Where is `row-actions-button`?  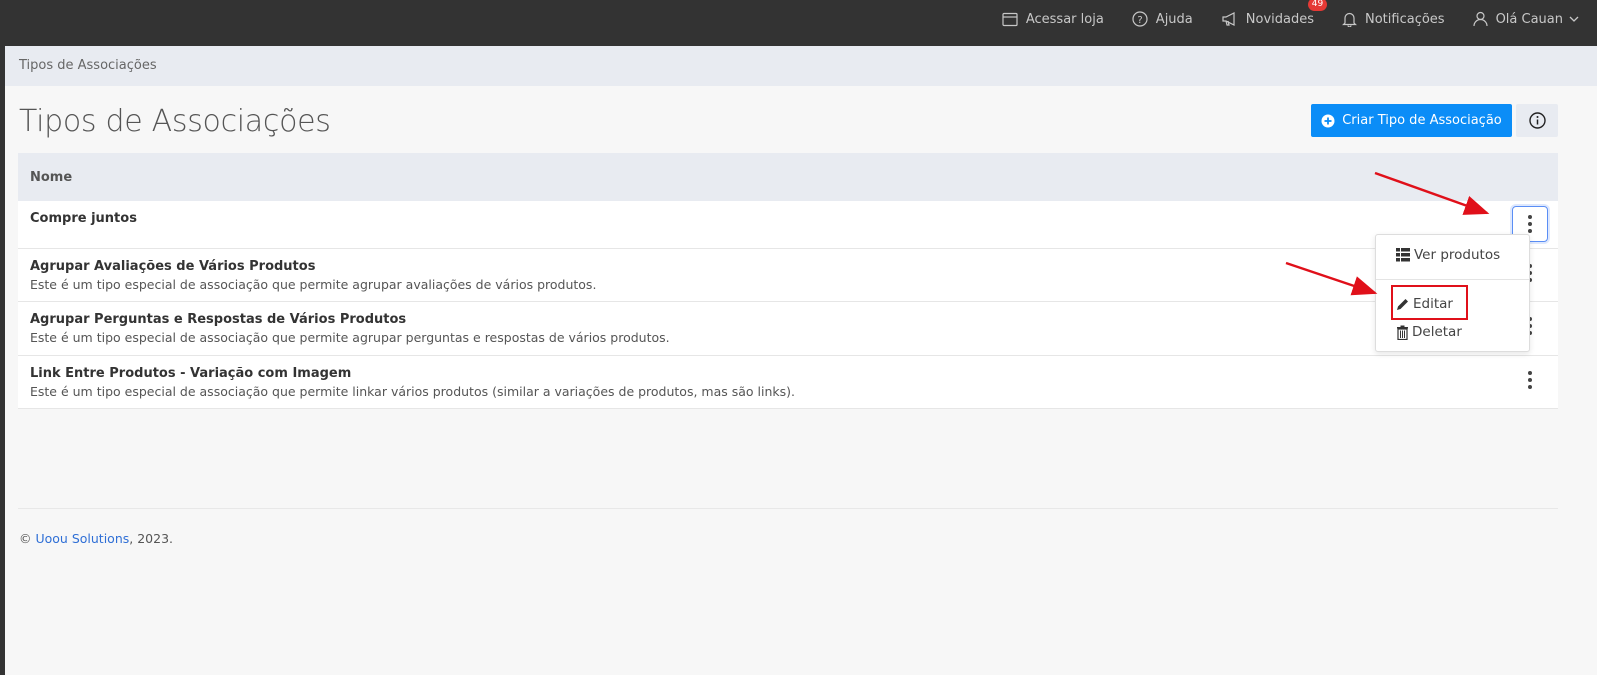 row-actions-button is located at coordinates (1530, 380).